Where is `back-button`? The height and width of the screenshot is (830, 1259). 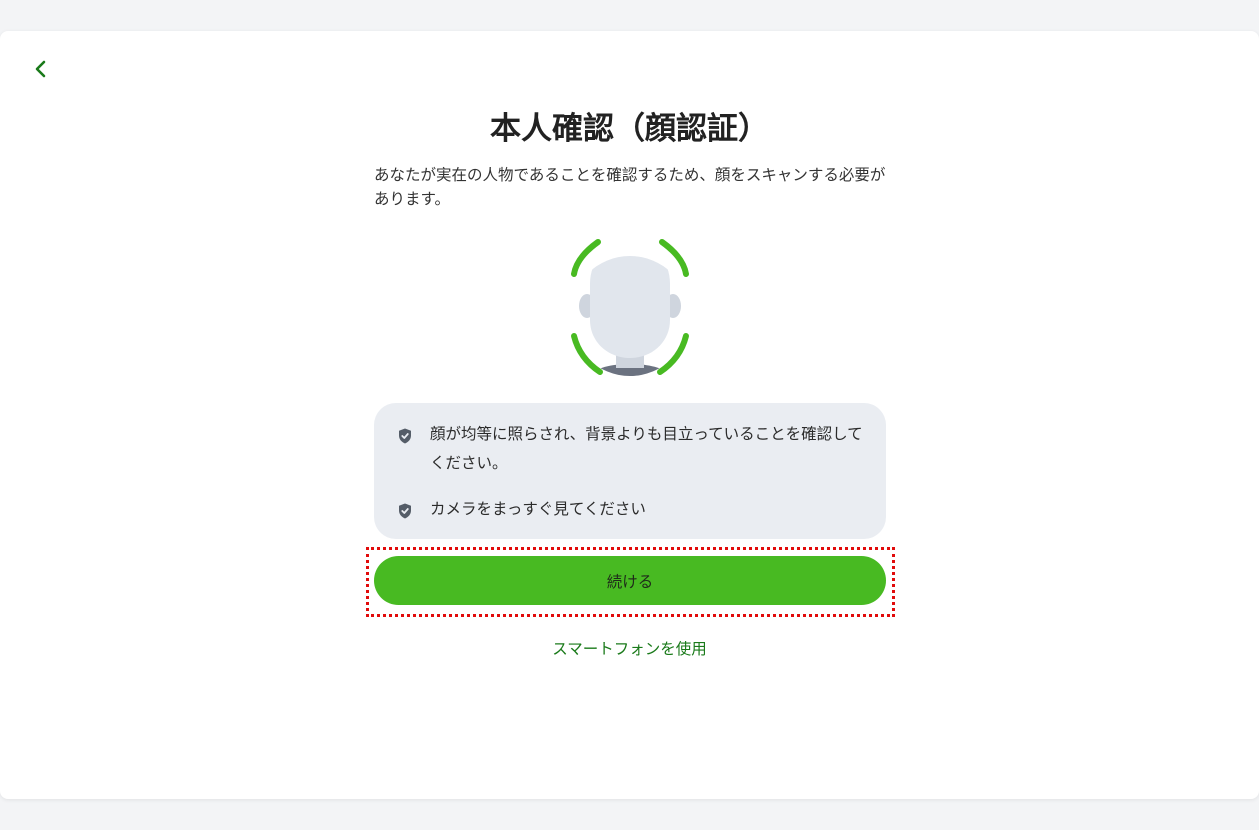 back-button is located at coordinates (41, 69).